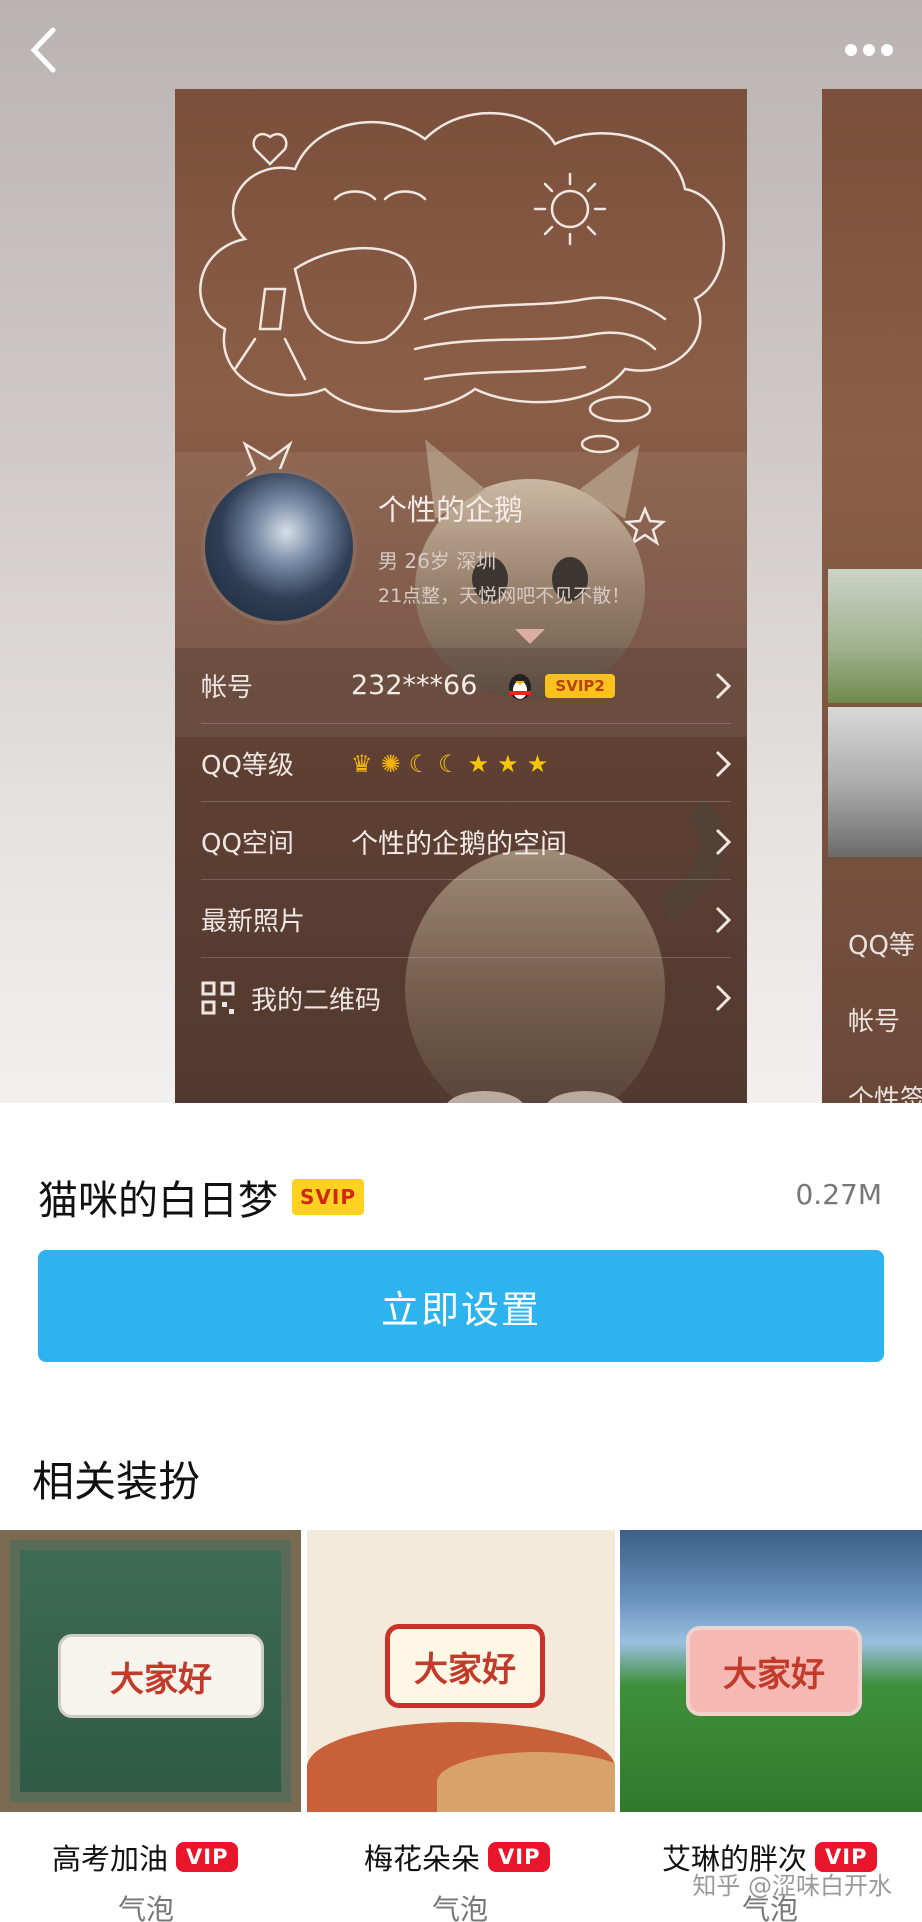 Image resolution: width=922 pixels, height=1922 pixels. I want to click on watermark: 知乎 @涩味白开水, so click(792, 1886).